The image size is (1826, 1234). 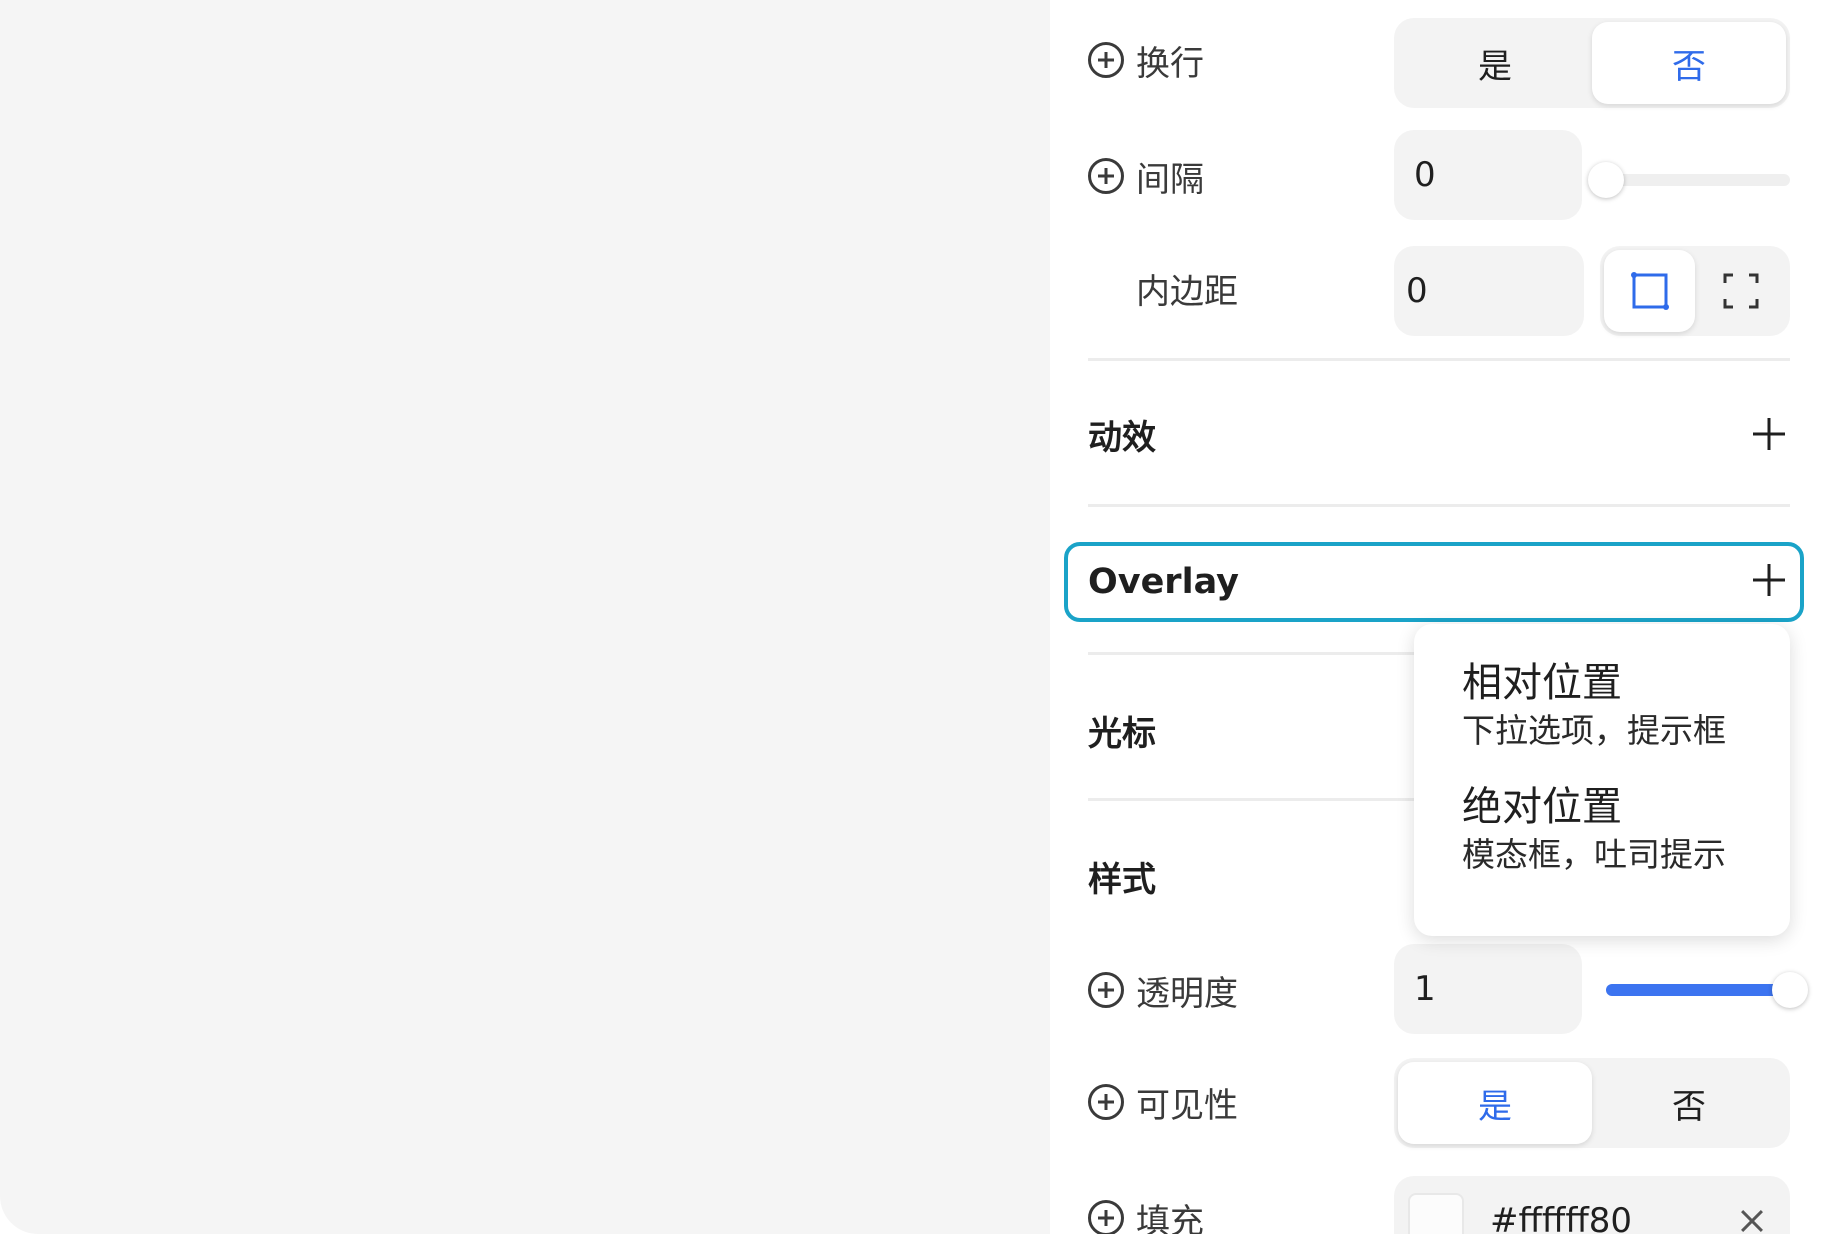 What do you see at coordinates (1626, 829) in the screenshot?
I see `menu-item-absolute-position: 绝对位置 模态框，吐司提示` at bounding box center [1626, 829].